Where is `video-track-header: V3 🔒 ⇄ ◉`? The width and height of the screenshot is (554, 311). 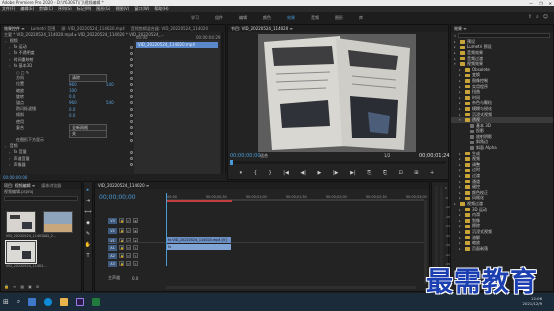 video-track-header: V3 🔒 ⇄ ◉ is located at coordinates (136, 220).